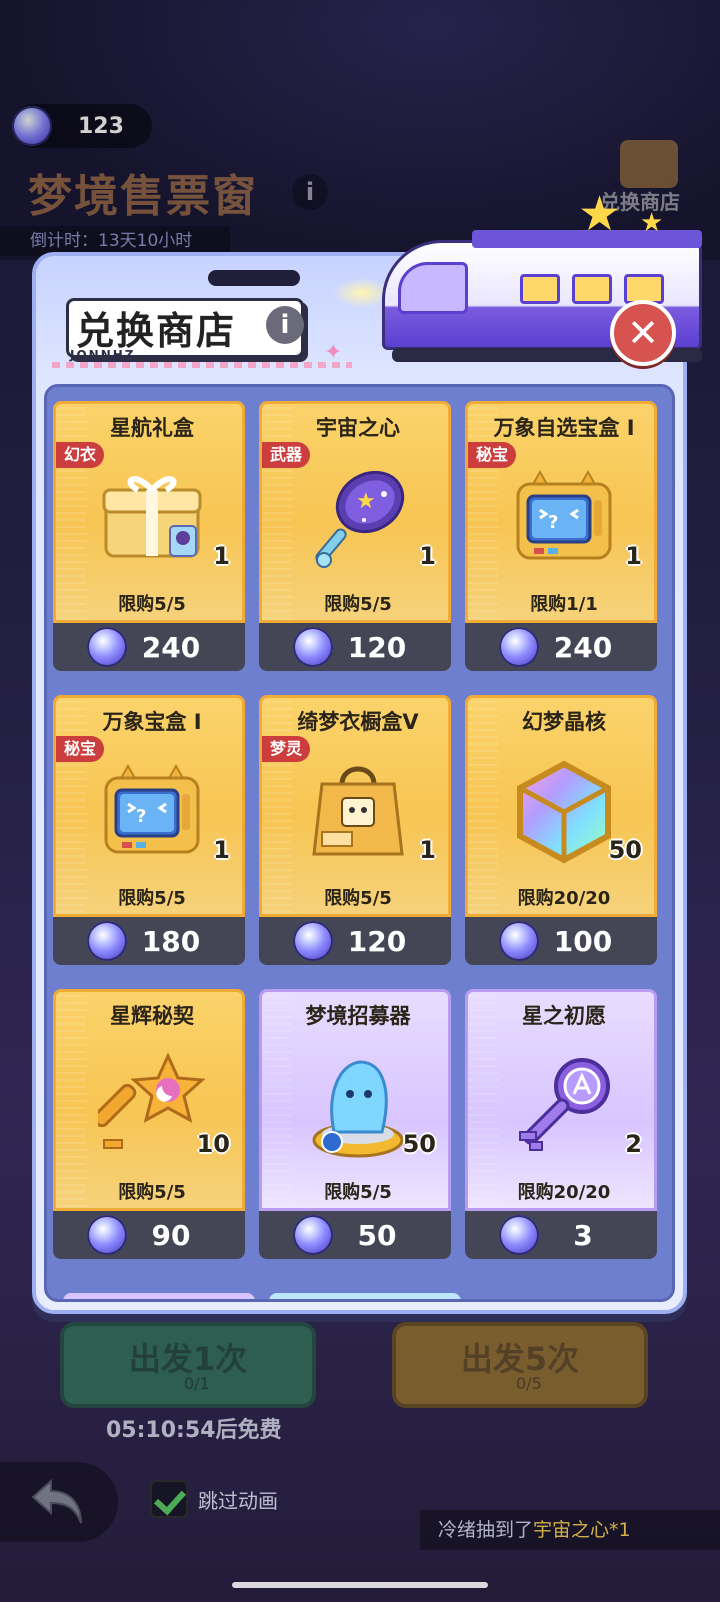 The image size is (720, 1602). Describe the element at coordinates (285, 325) in the screenshot. I see `info-icon: i` at that location.